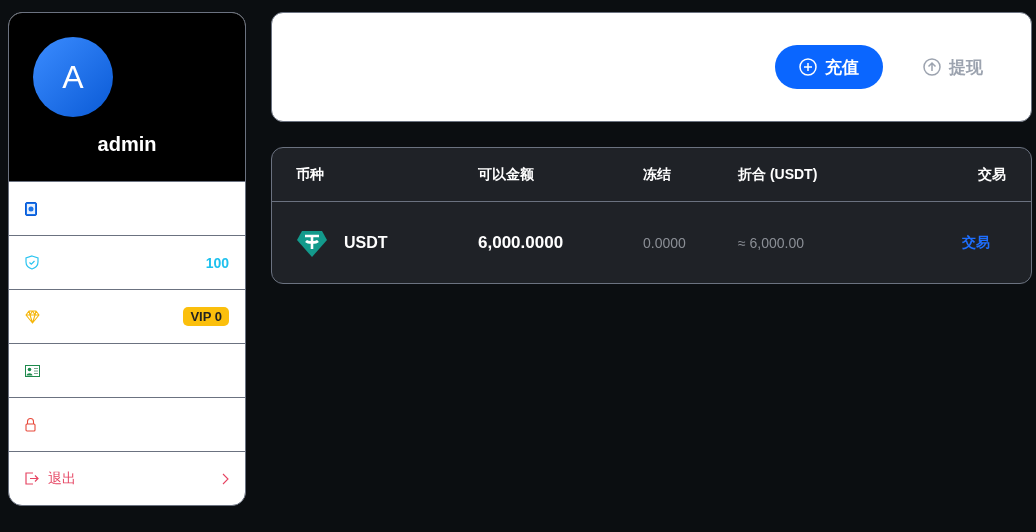  What do you see at coordinates (32, 478) in the screenshot?
I see `logout-icon` at bounding box center [32, 478].